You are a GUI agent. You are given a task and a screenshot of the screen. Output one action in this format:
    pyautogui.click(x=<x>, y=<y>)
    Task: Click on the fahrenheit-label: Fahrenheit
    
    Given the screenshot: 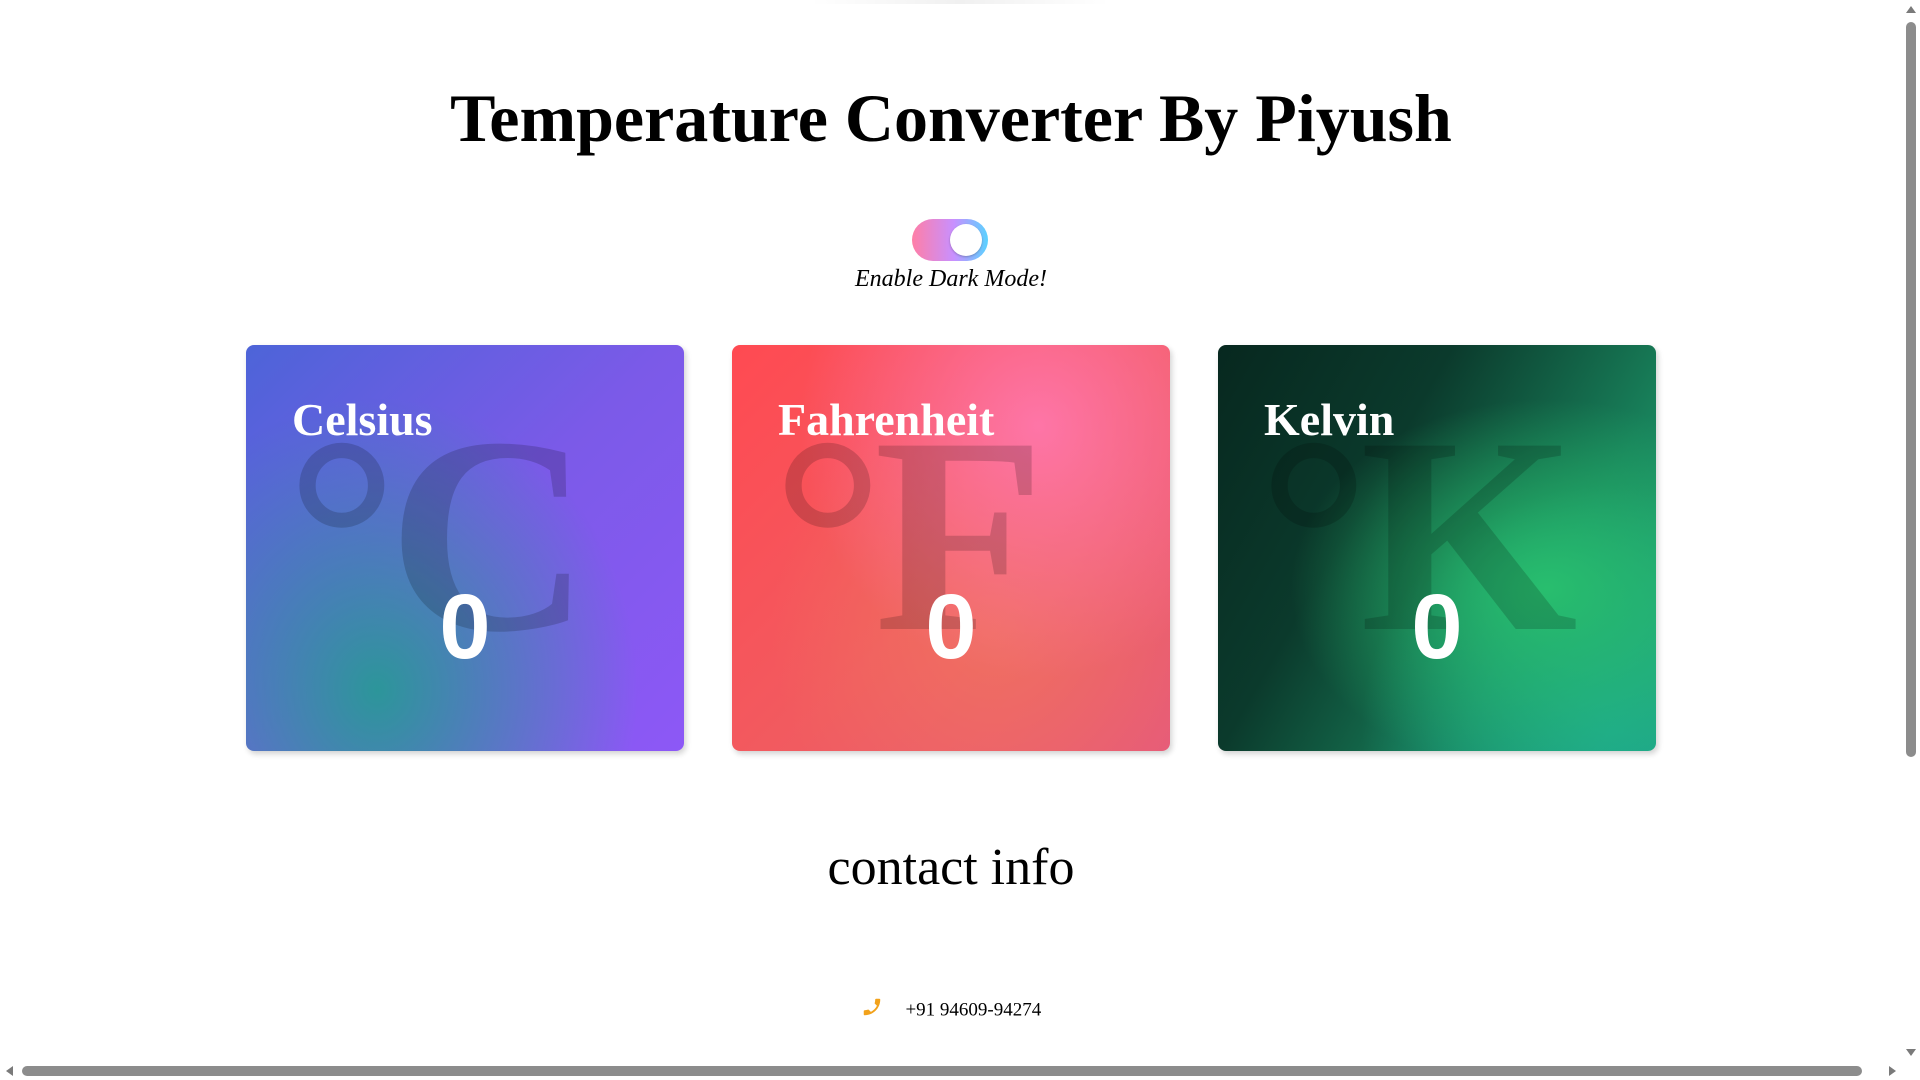 What is the action you would take?
    pyautogui.click(x=886, y=419)
    